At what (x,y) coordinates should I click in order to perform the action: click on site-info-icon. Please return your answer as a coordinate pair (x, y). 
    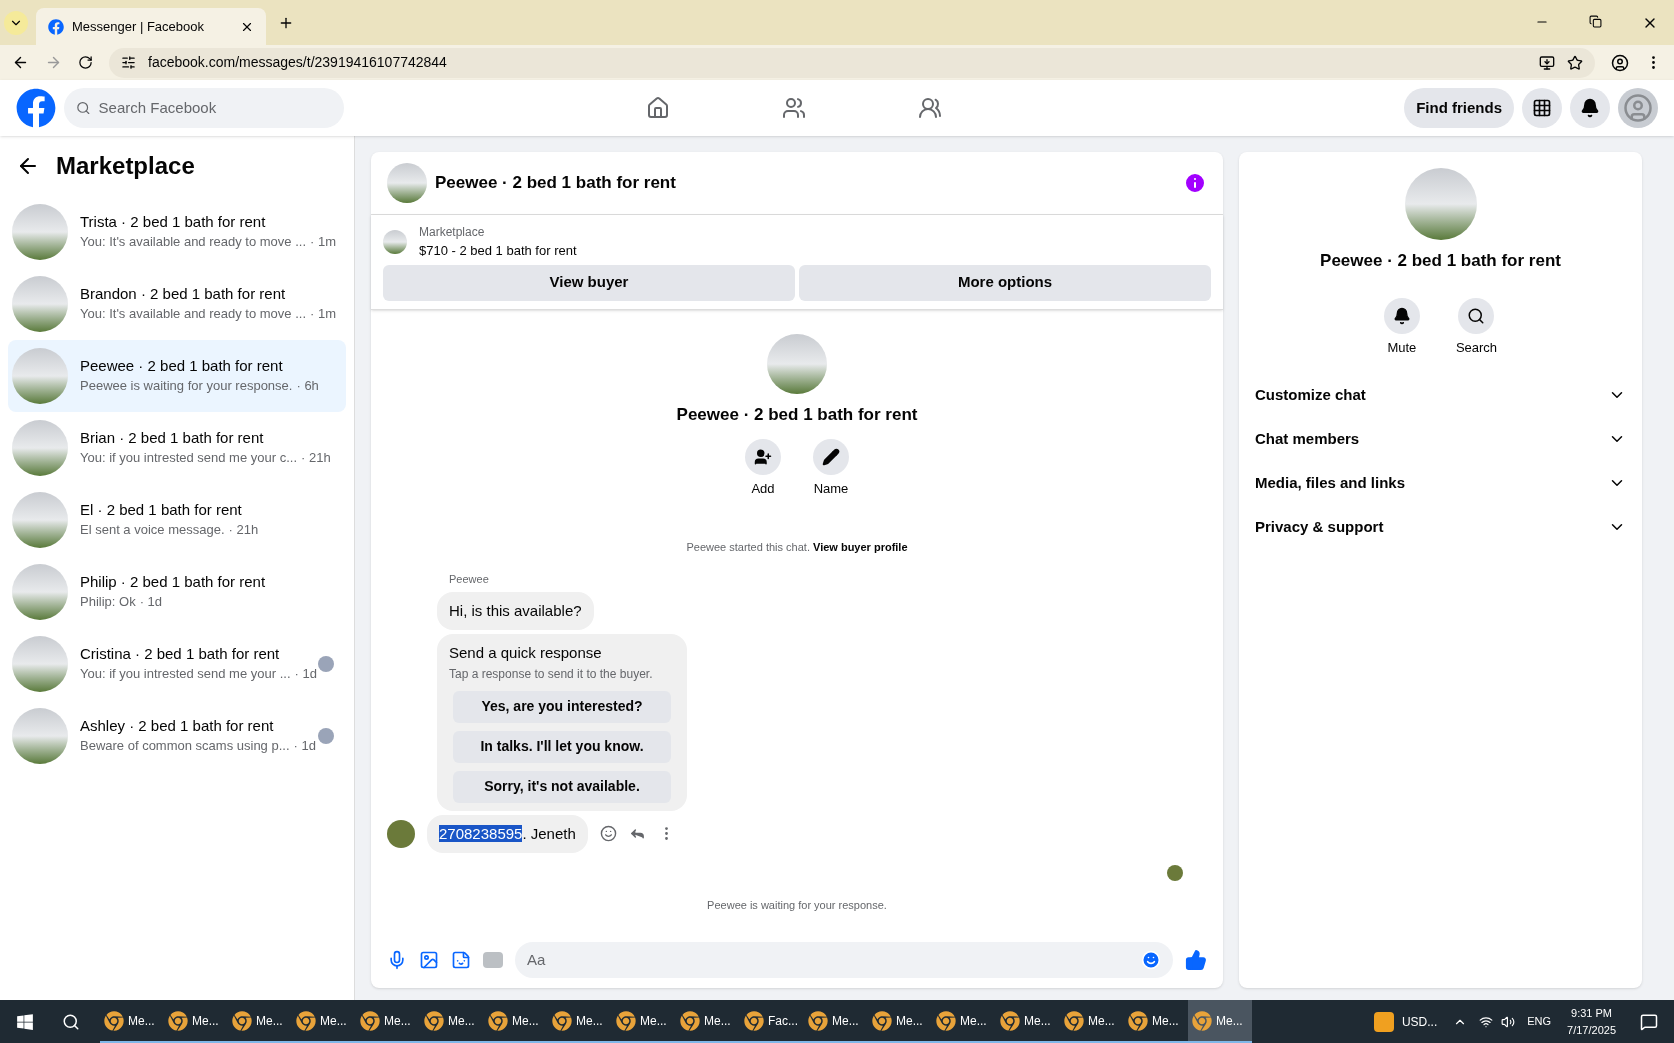
    Looking at the image, I should click on (128, 62).